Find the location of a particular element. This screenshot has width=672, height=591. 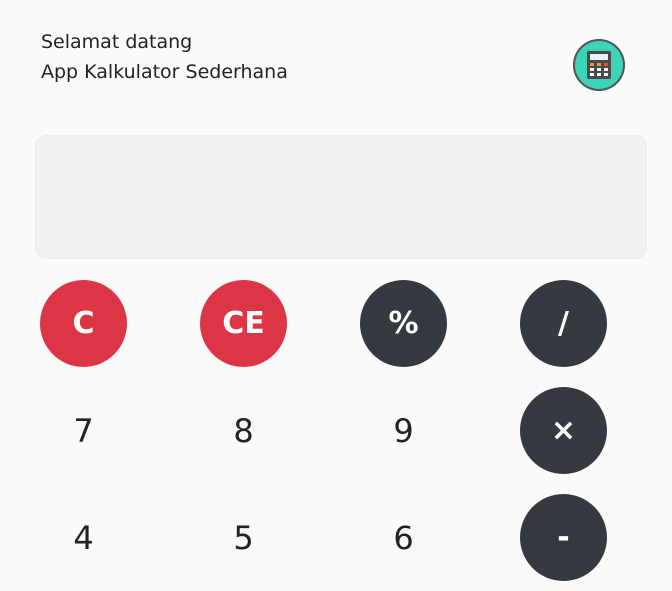

calculator-icon is located at coordinates (599, 65).